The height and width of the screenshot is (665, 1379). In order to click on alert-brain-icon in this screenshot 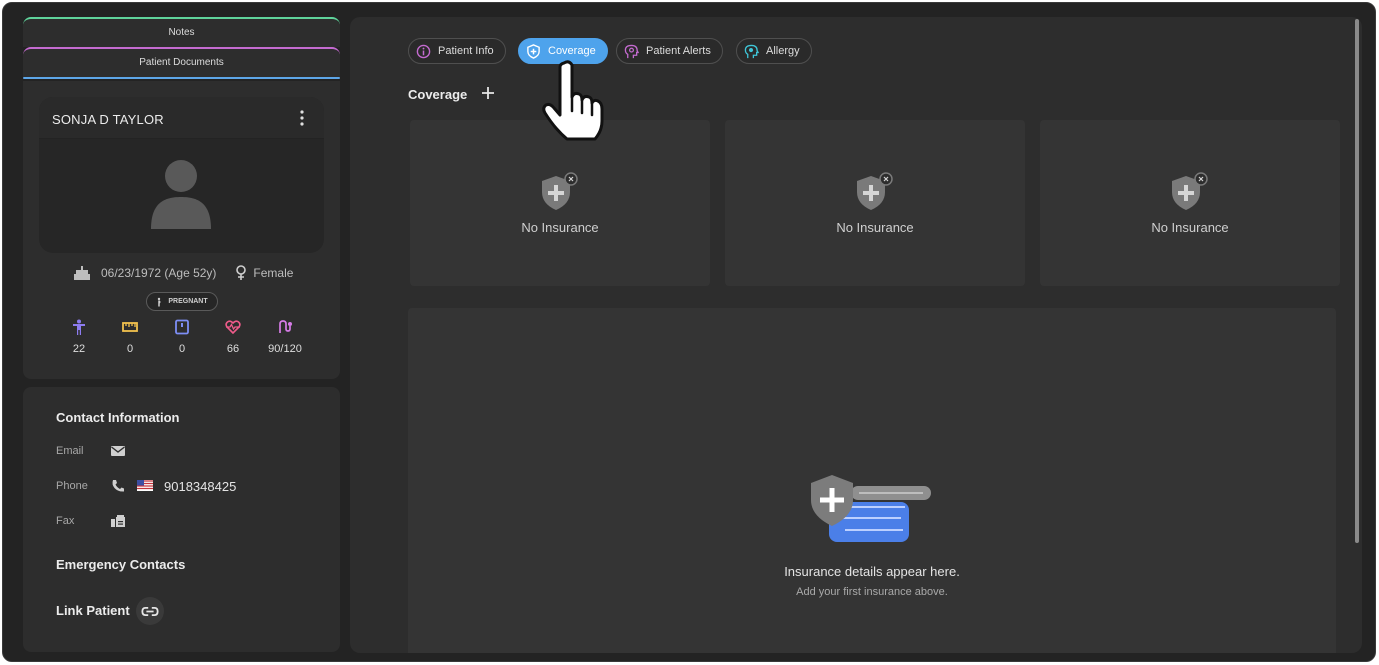, I will do `click(631, 51)`.